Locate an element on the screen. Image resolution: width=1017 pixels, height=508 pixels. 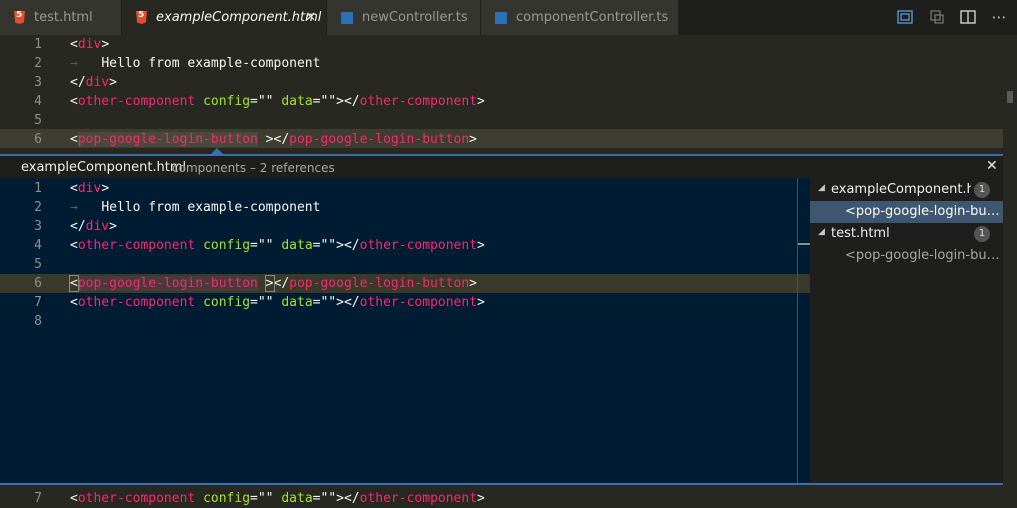
tab-new-controller-ts: newController.ts is located at coordinates (403, 17).